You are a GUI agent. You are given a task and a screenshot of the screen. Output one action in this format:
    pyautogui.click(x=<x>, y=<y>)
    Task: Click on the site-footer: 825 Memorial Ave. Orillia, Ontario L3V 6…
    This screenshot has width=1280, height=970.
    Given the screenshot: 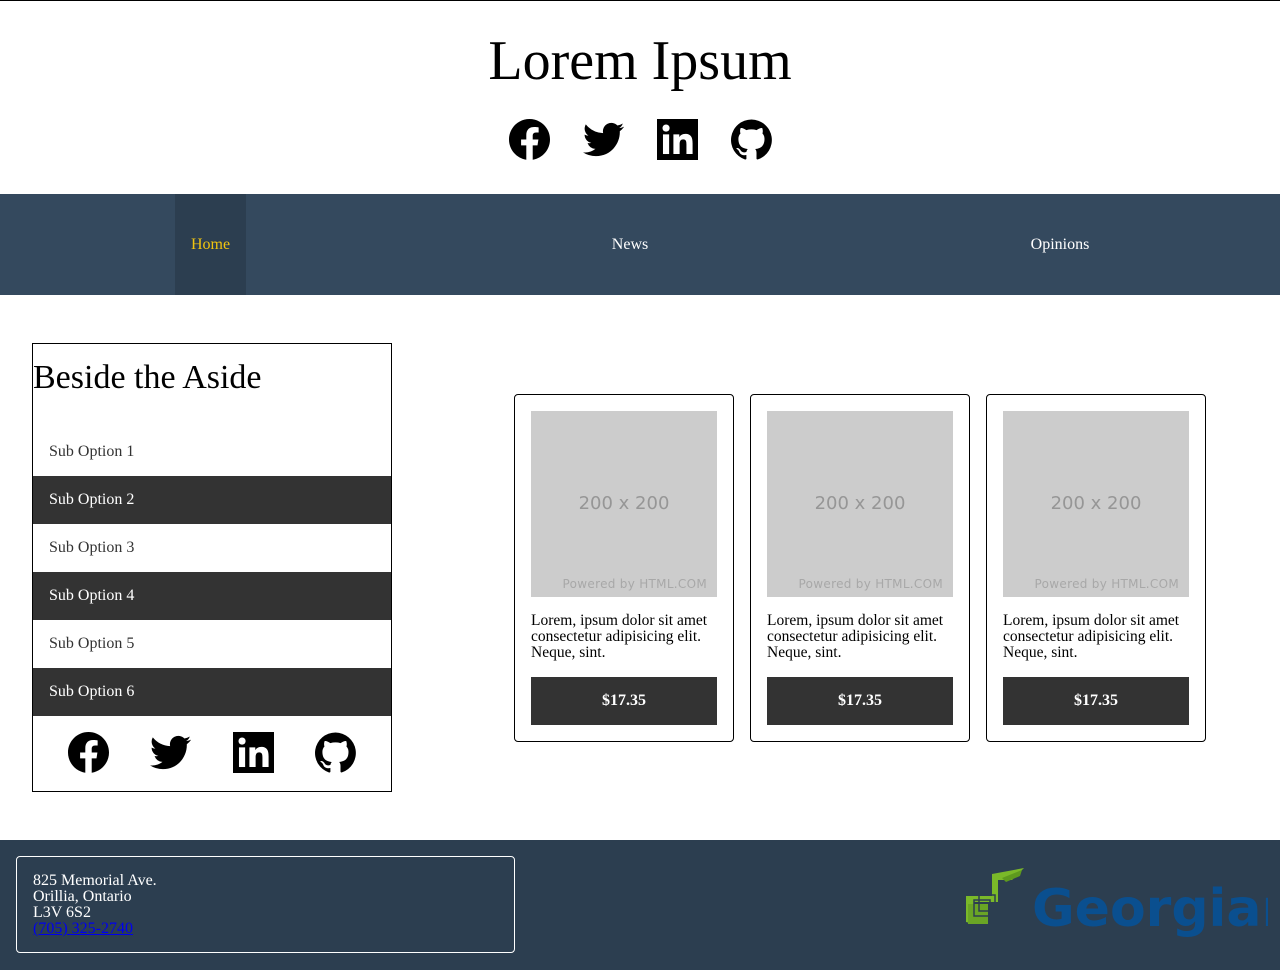 What is the action you would take?
    pyautogui.click(x=640, y=905)
    